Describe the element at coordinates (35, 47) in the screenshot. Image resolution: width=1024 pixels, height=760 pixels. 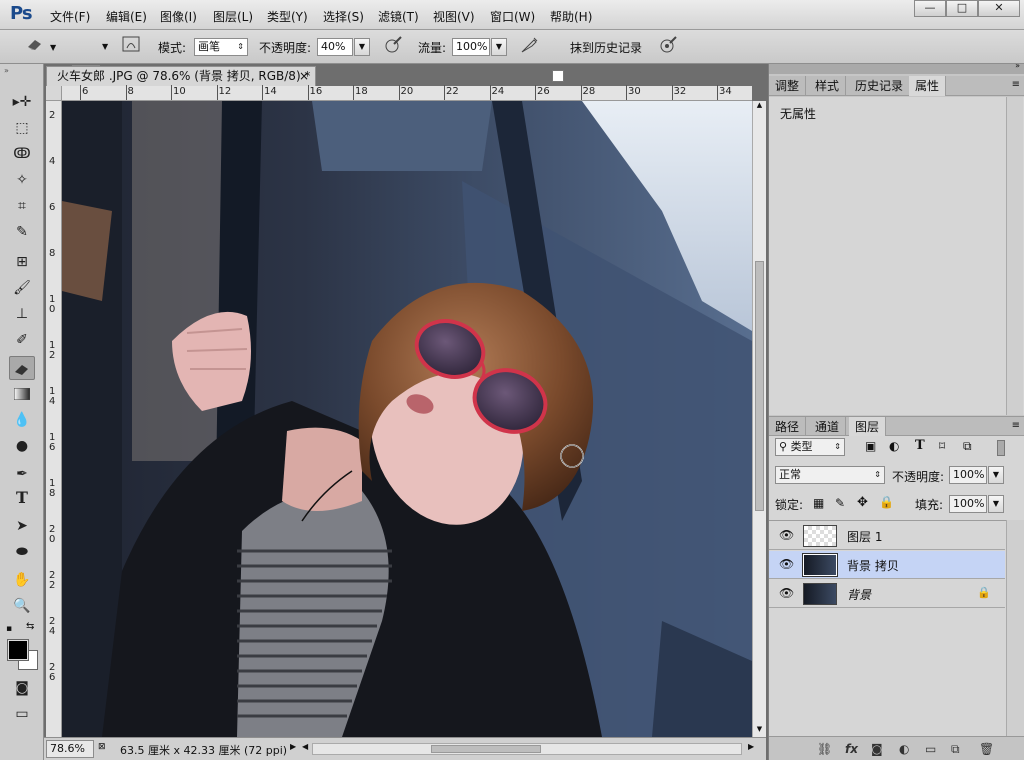
I see `eraser-preset-icon` at that location.